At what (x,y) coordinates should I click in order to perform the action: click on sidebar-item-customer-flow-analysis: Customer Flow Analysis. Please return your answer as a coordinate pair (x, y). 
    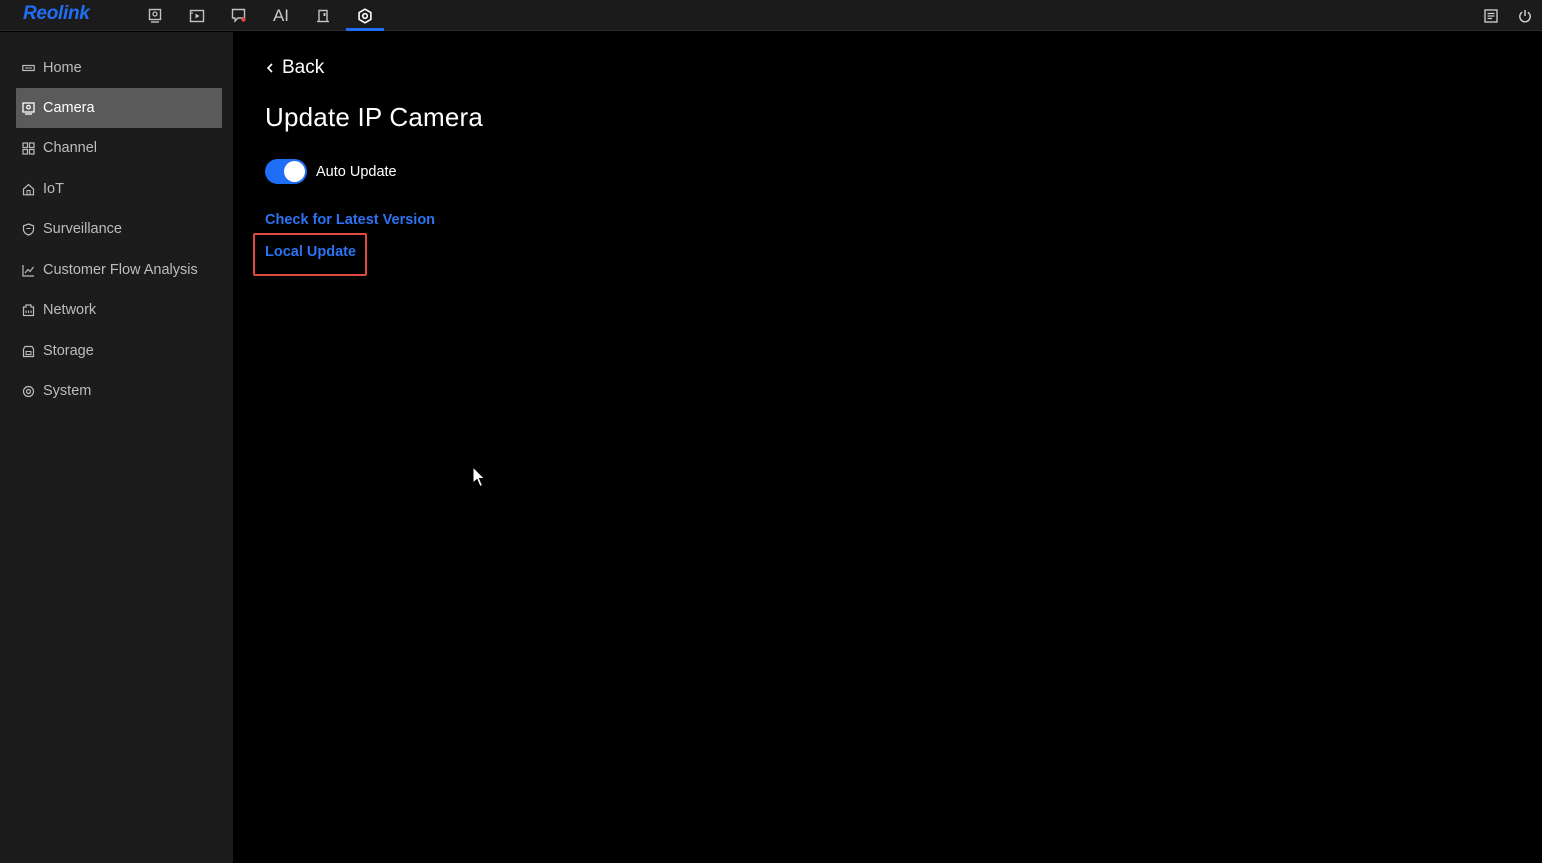
    Looking at the image, I should click on (119, 270).